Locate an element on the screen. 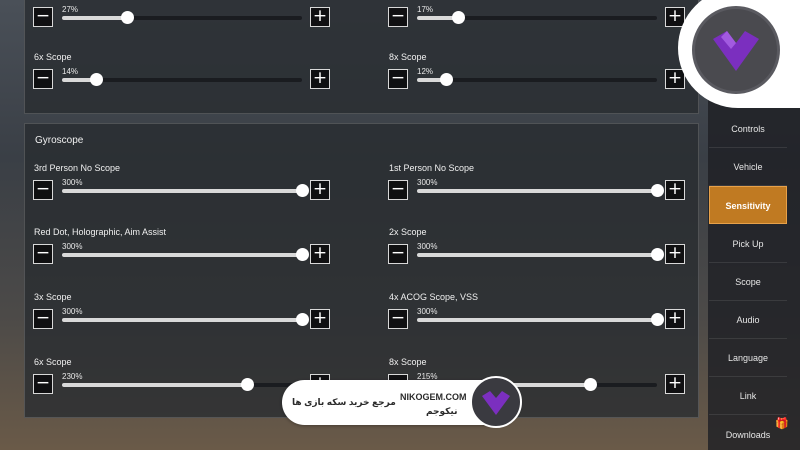  gyroscope-row-4: 3x Scope −300% + is located at coordinates (189, 316).